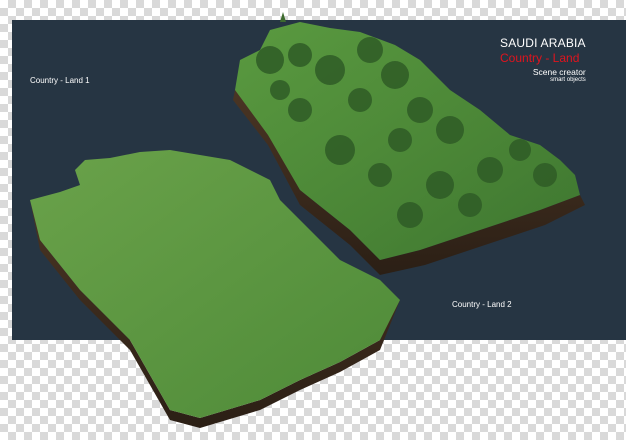  Describe the element at coordinates (60, 80) in the screenshot. I see `land-1-label: Country - Land 1` at that location.